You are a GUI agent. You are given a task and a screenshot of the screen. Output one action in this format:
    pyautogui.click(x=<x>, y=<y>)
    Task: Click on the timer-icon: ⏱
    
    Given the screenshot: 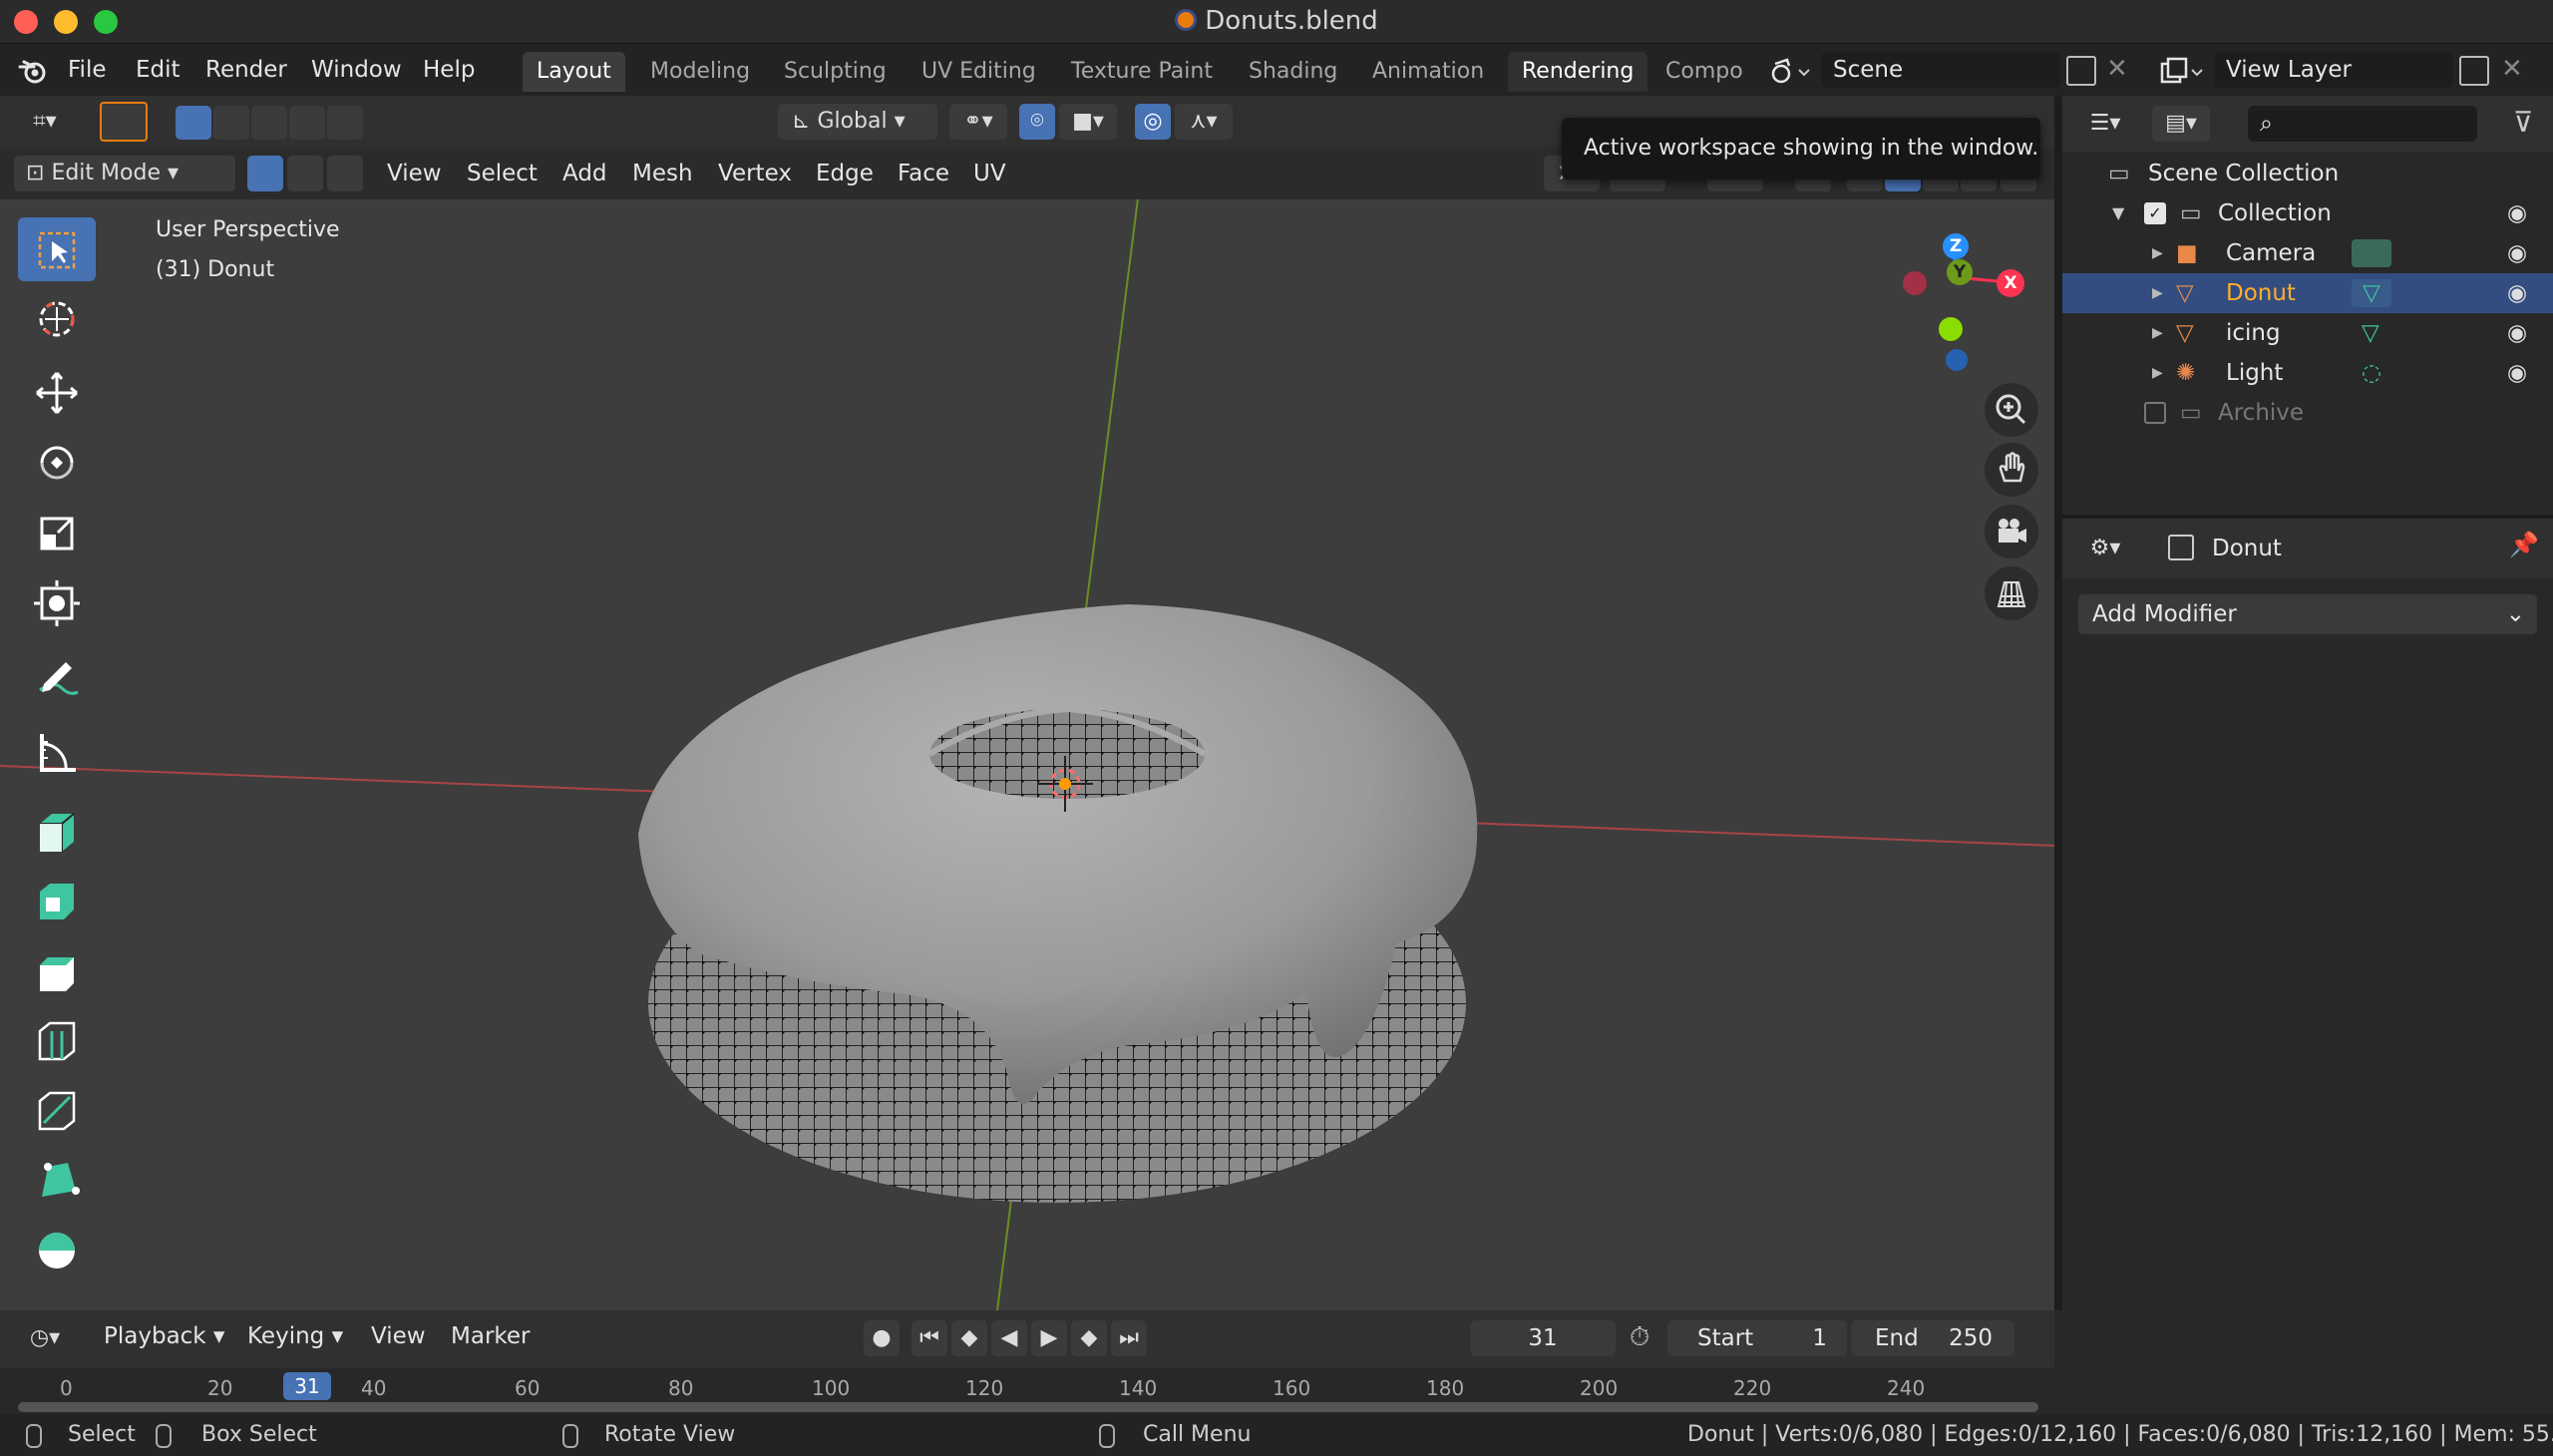 What is the action you would take?
    pyautogui.click(x=1640, y=1337)
    